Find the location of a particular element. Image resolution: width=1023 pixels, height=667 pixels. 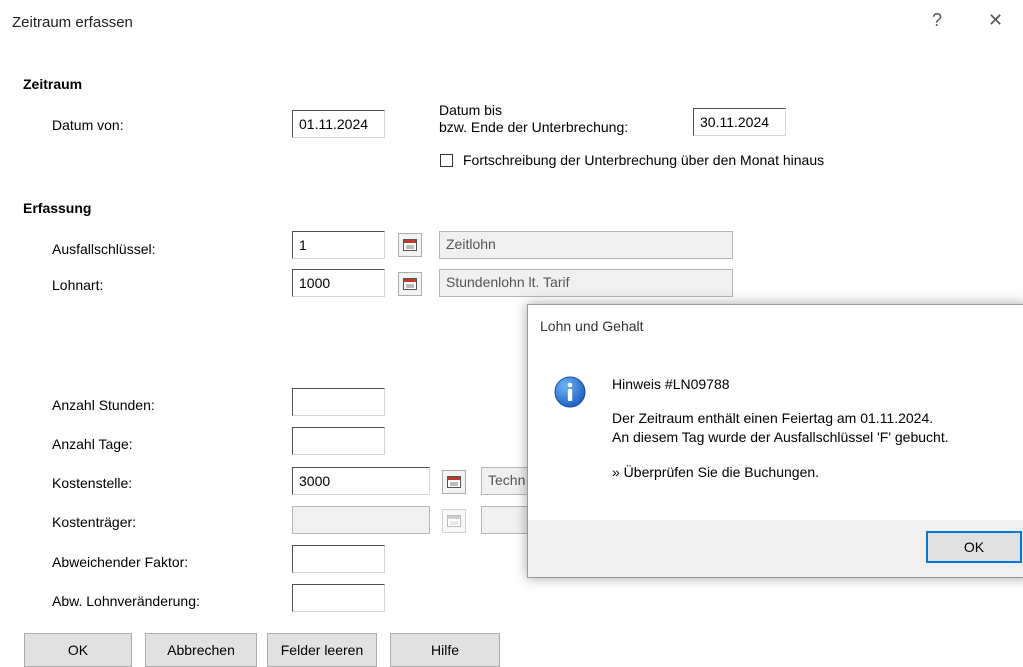

kostentraeger-description is located at coordinates (506, 520).